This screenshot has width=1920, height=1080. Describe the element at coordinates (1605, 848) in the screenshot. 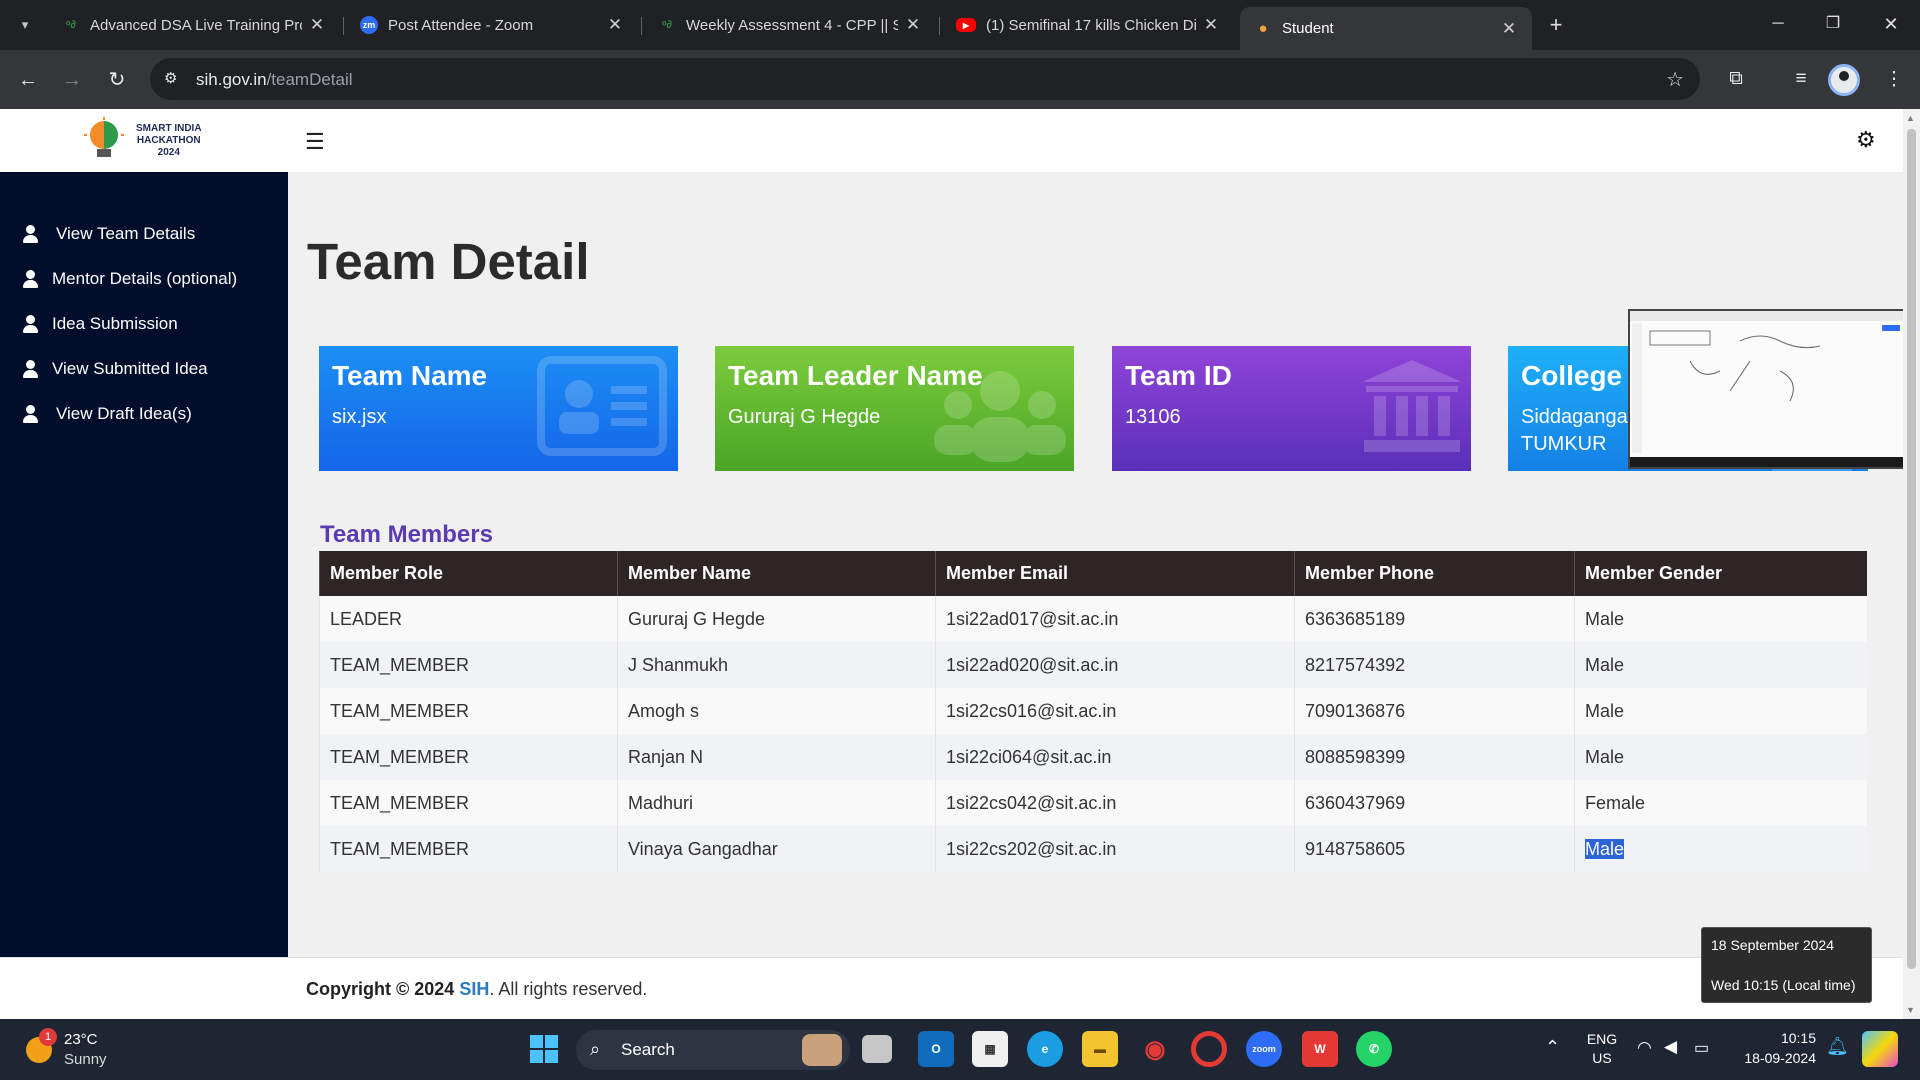

I see `selected-text: Male` at that location.